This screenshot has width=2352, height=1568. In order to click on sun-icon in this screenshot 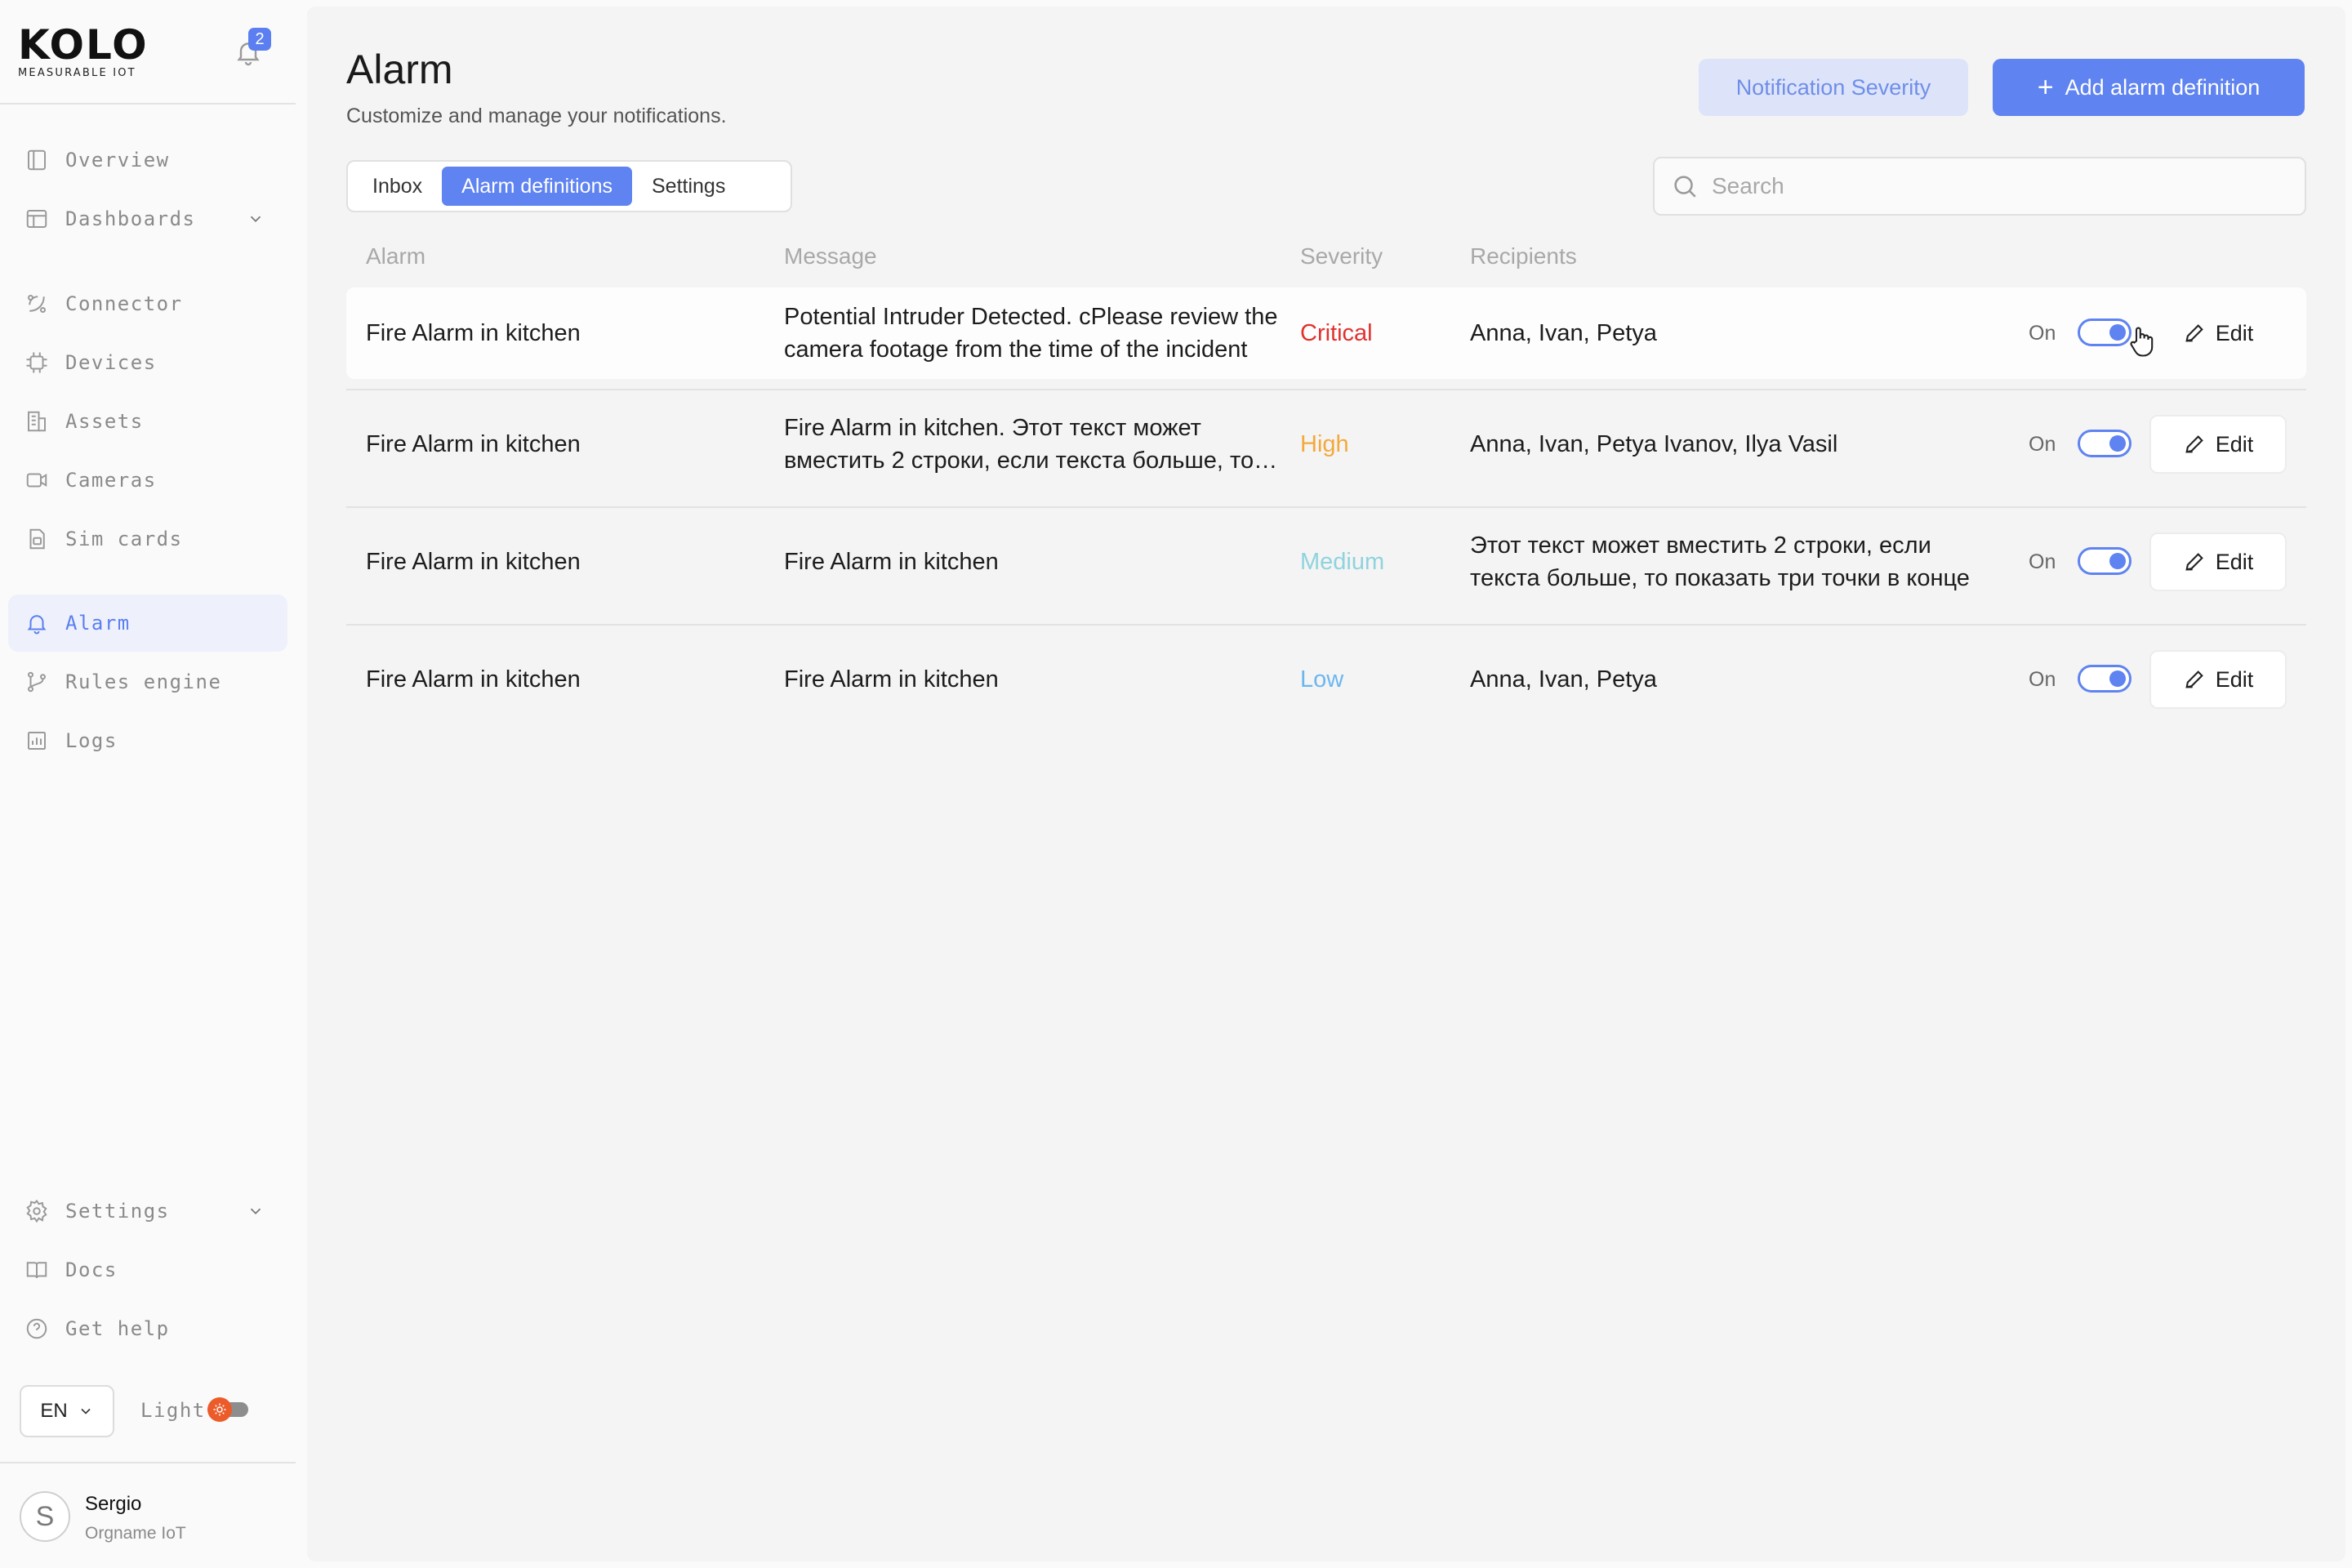, I will do `click(219, 1409)`.